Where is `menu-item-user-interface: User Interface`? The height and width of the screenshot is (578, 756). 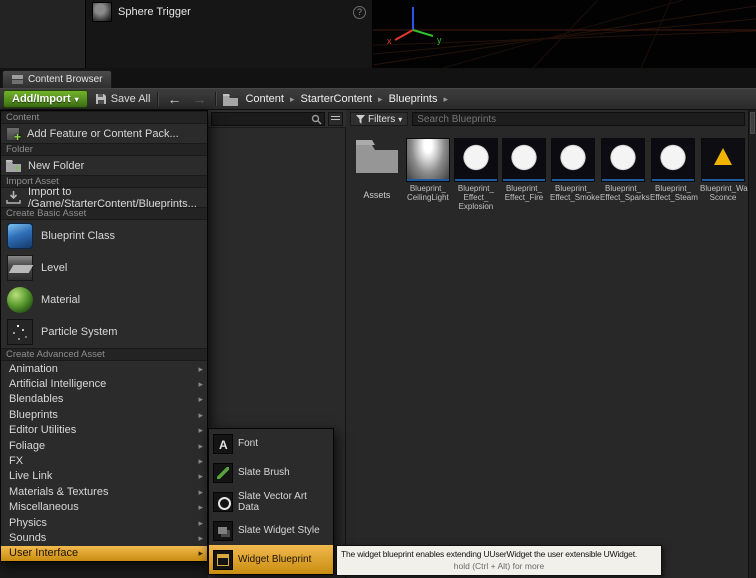 menu-item-user-interface: User Interface is located at coordinates (104, 553).